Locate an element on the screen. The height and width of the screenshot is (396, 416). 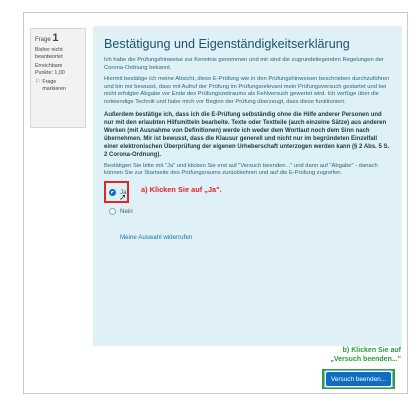
cursor-icon: ➚ is located at coordinates (123, 196).